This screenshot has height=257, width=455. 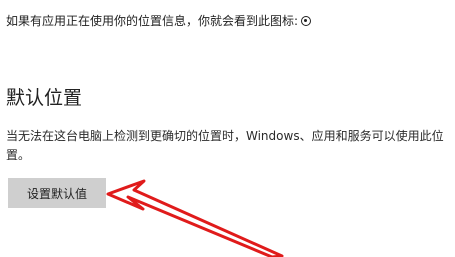 I want to click on location-in-use-info: 如果有应用正在使用你的位置信息，你就会看到此图标:, so click(x=228, y=21).